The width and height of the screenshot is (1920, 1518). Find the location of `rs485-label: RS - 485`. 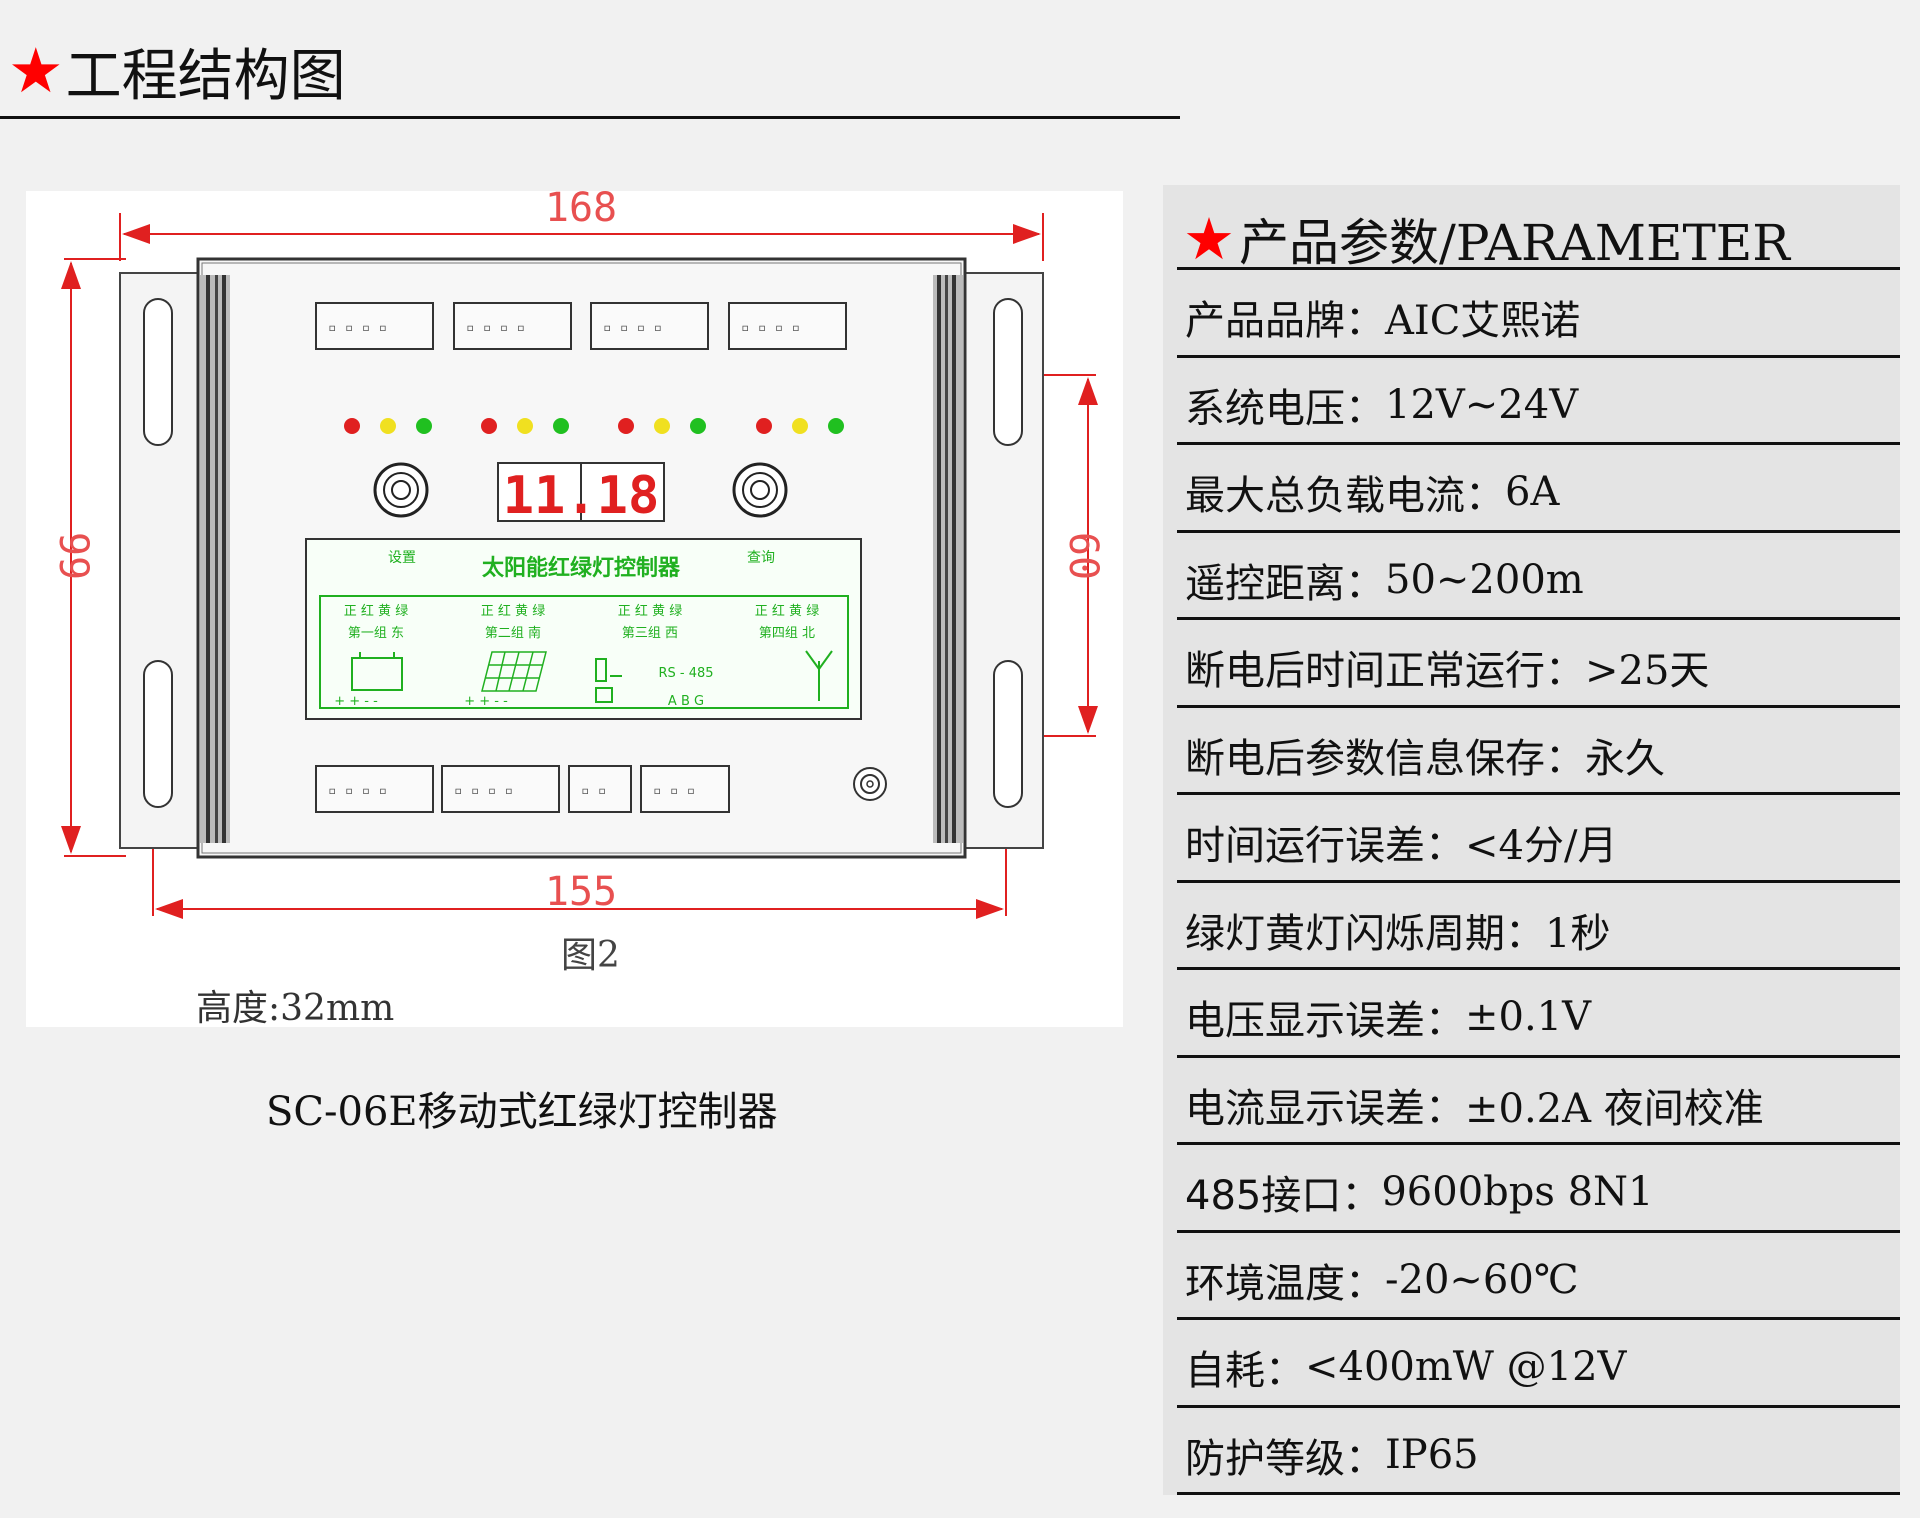

rs485-label: RS - 485 is located at coordinates (685, 673).